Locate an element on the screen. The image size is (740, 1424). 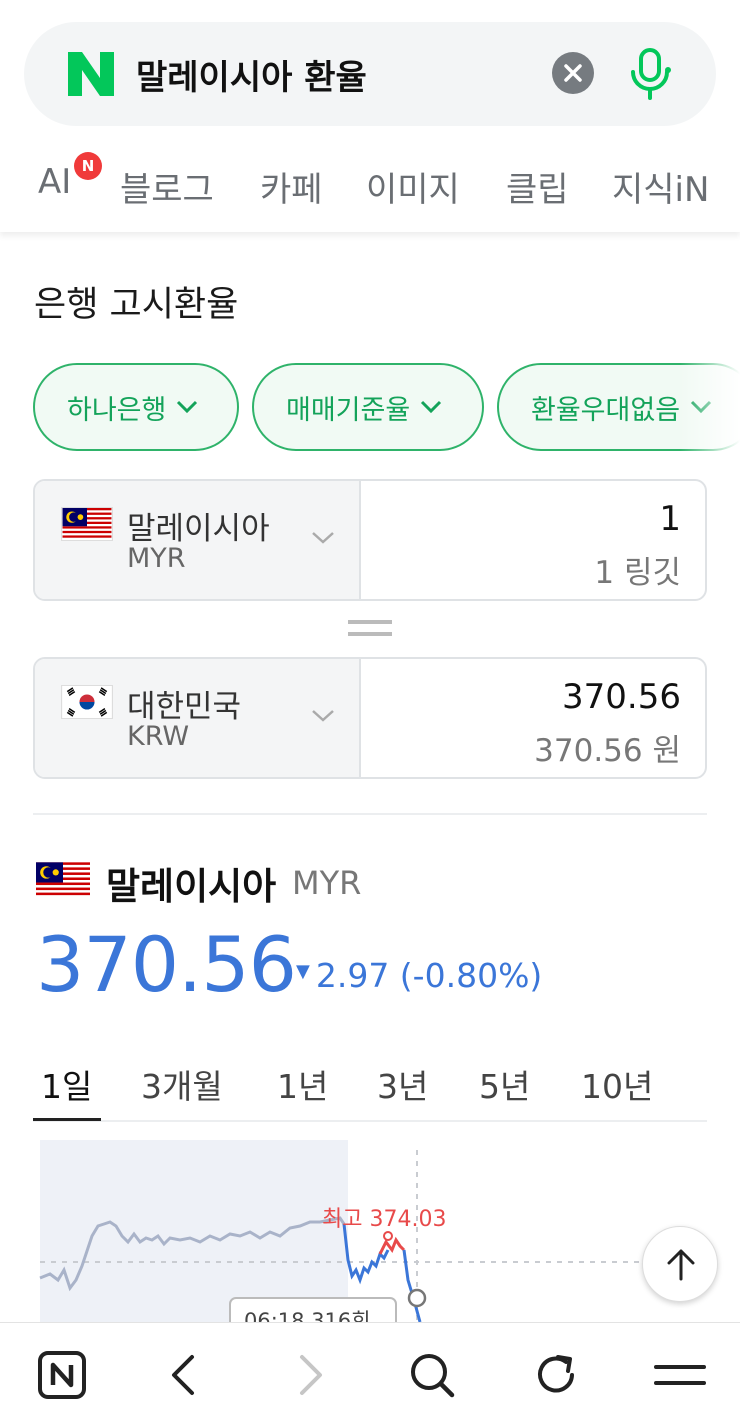
period-tab-3m: 3개월 is located at coordinates (182, 1084).